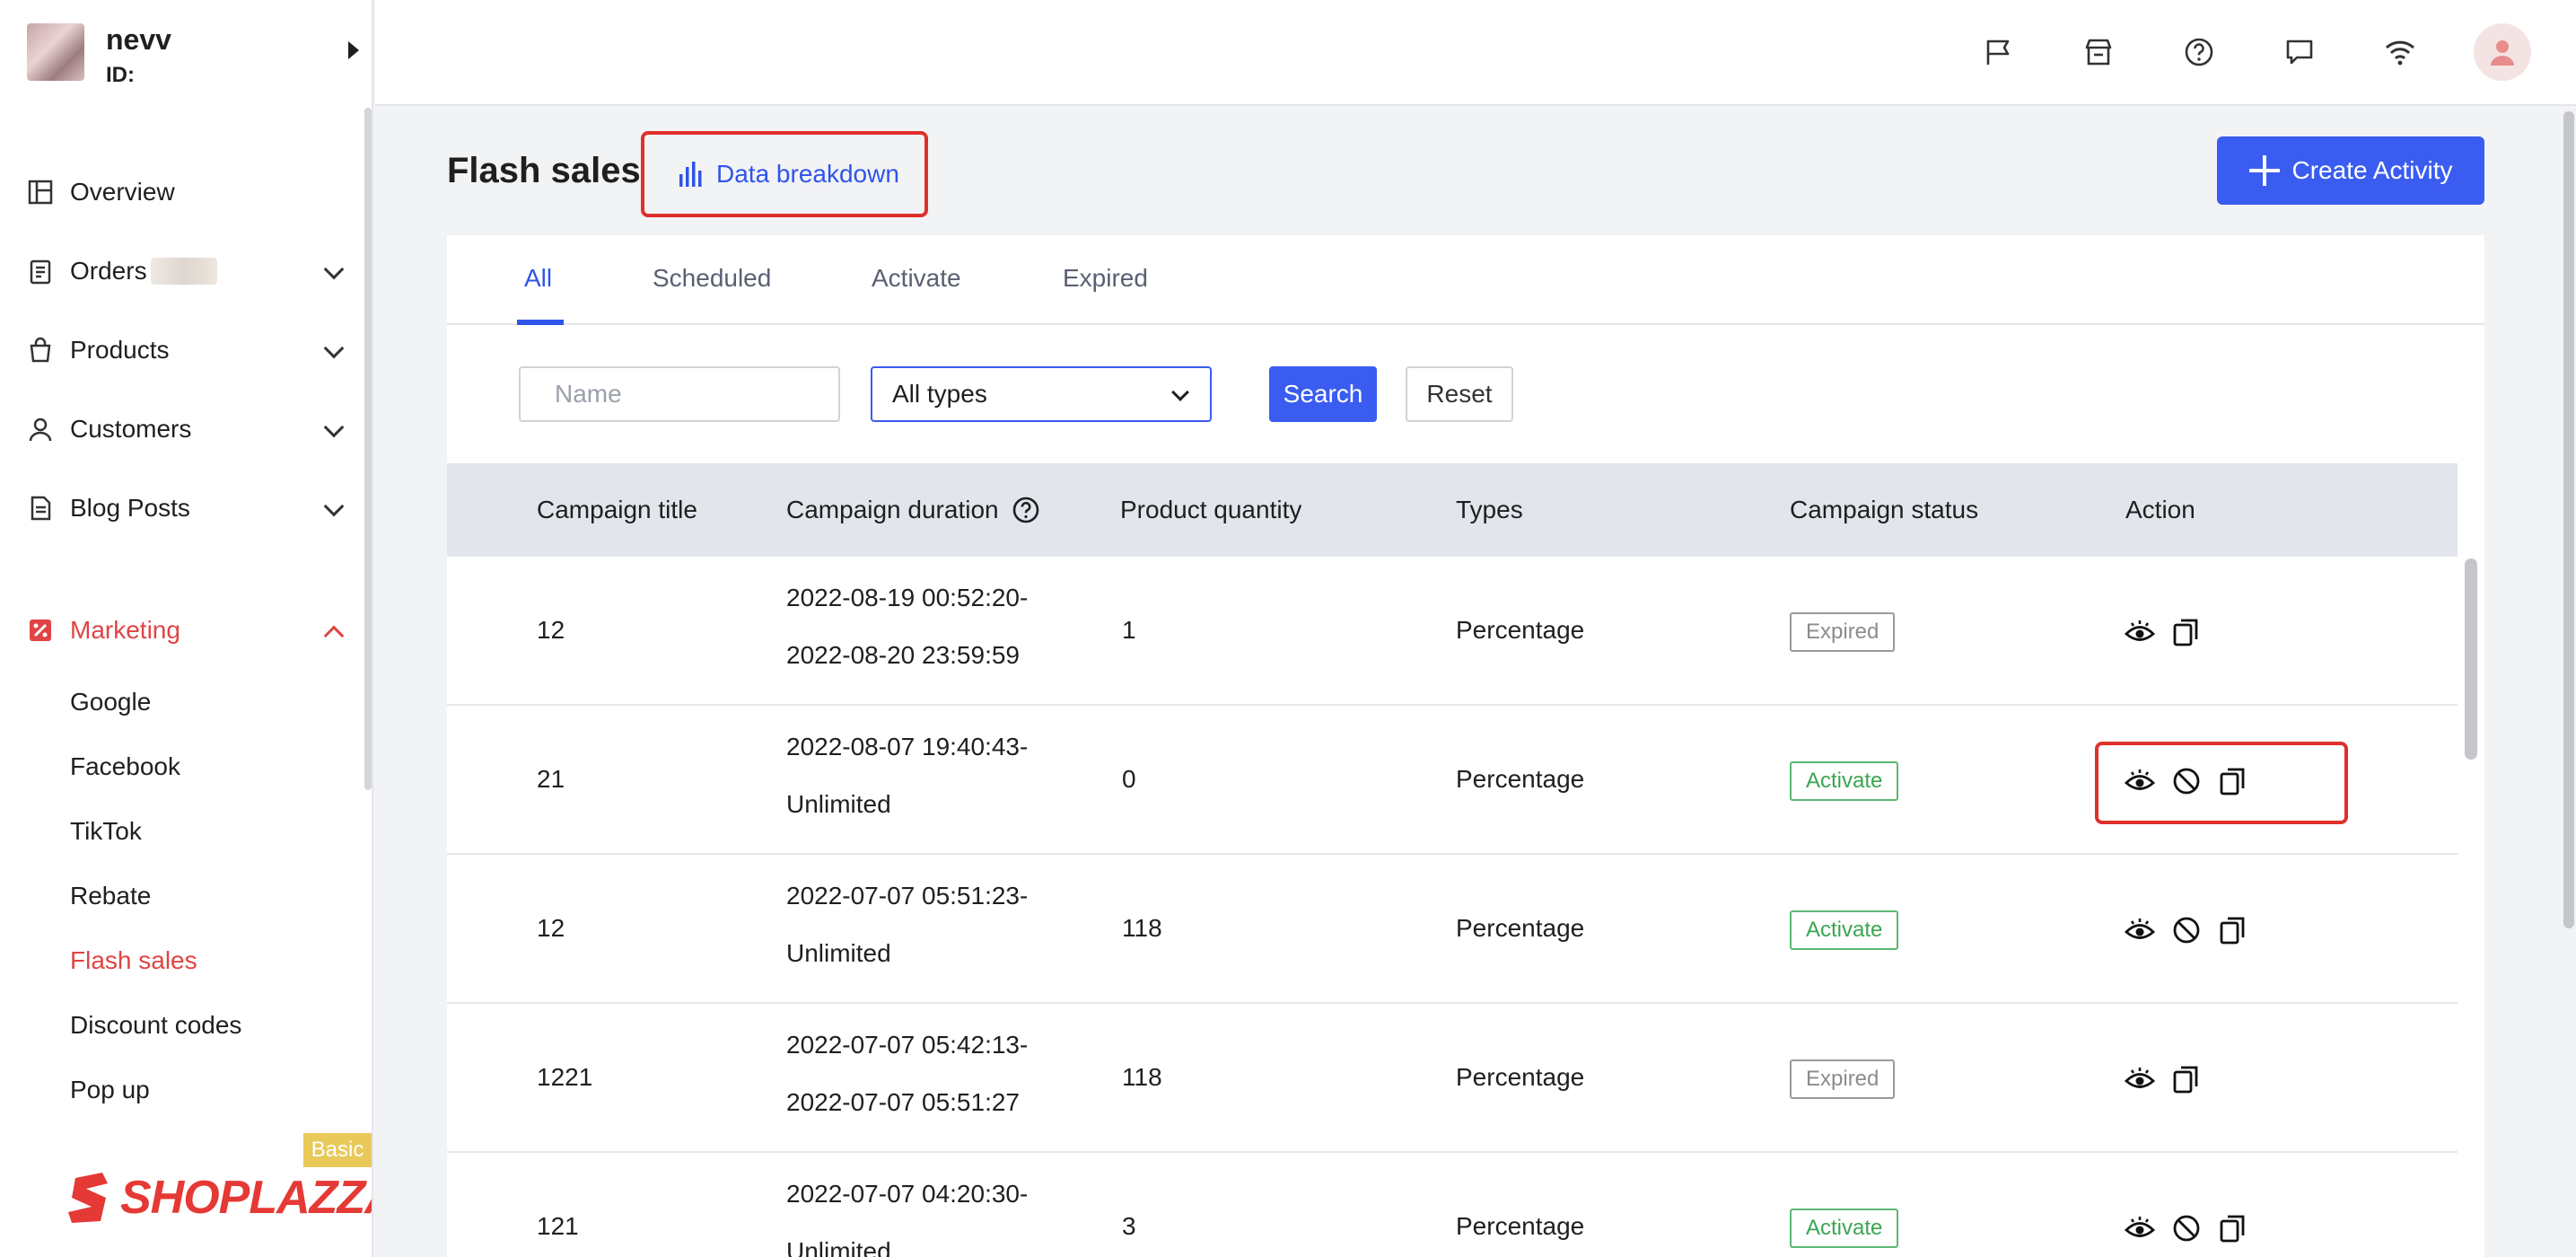 Image resolution: width=2576 pixels, height=1257 pixels. What do you see at coordinates (337, 1150) in the screenshot?
I see `plan-badge: Basic` at bounding box center [337, 1150].